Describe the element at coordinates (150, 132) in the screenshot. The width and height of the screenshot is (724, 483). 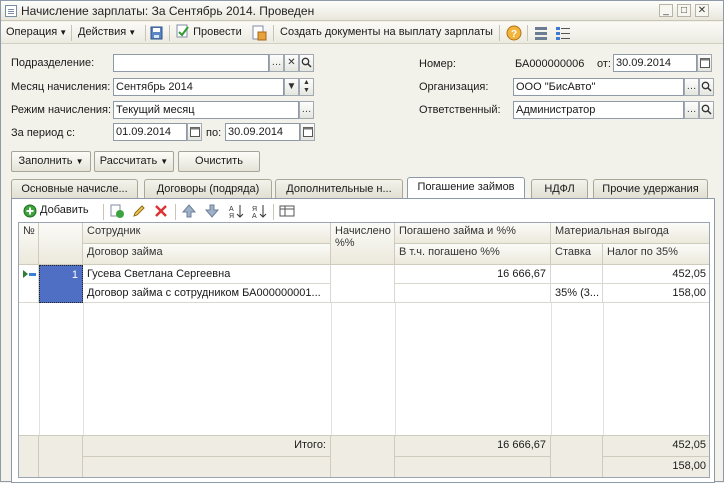
I see `period-from-input: 01.09.2014` at that location.